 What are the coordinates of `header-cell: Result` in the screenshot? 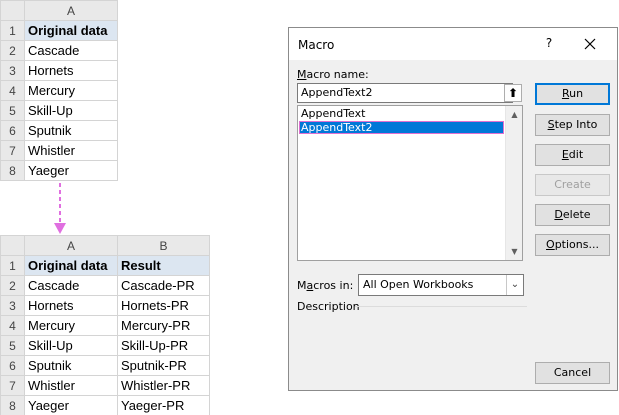 It's located at (163, 265).